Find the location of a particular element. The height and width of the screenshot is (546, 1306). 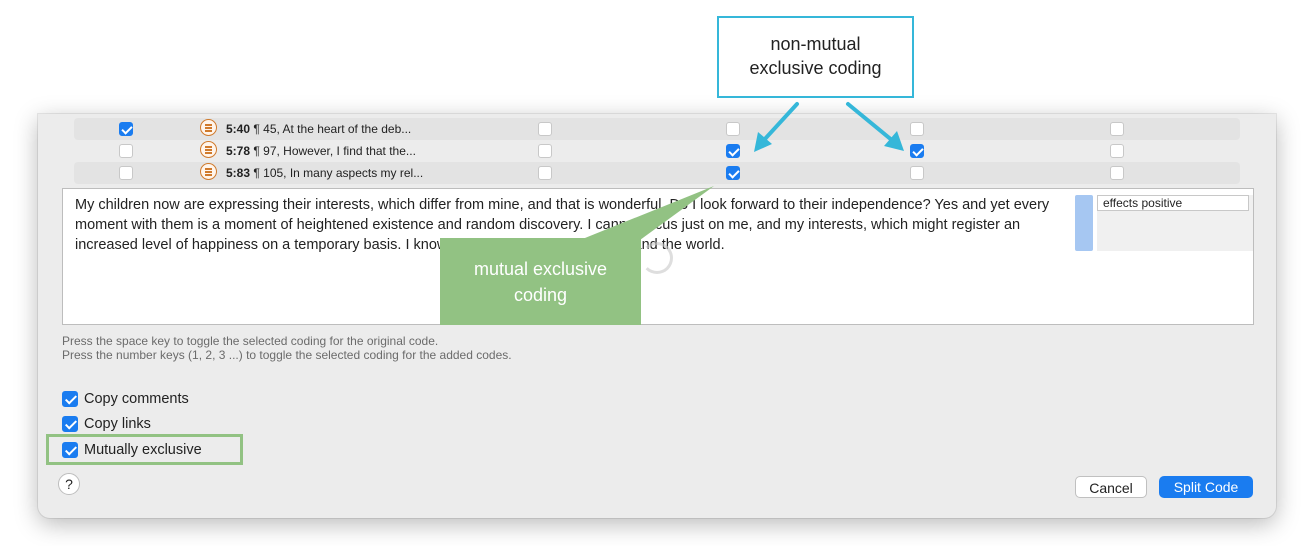

non-mutual-exclusive-callout: non-mutual exclusive coding is located at coordinates (815, 57).